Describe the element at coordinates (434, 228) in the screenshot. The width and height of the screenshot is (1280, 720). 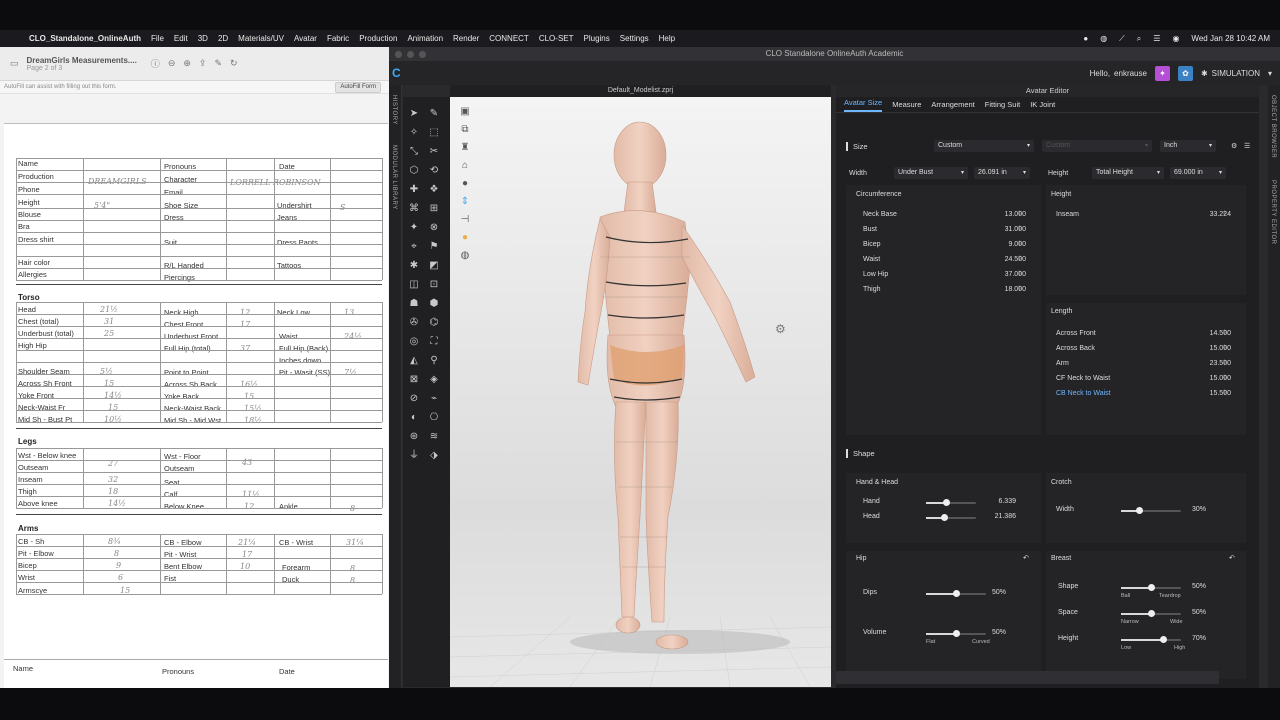
I see `remove-tool-icon: ⊗` at that location.